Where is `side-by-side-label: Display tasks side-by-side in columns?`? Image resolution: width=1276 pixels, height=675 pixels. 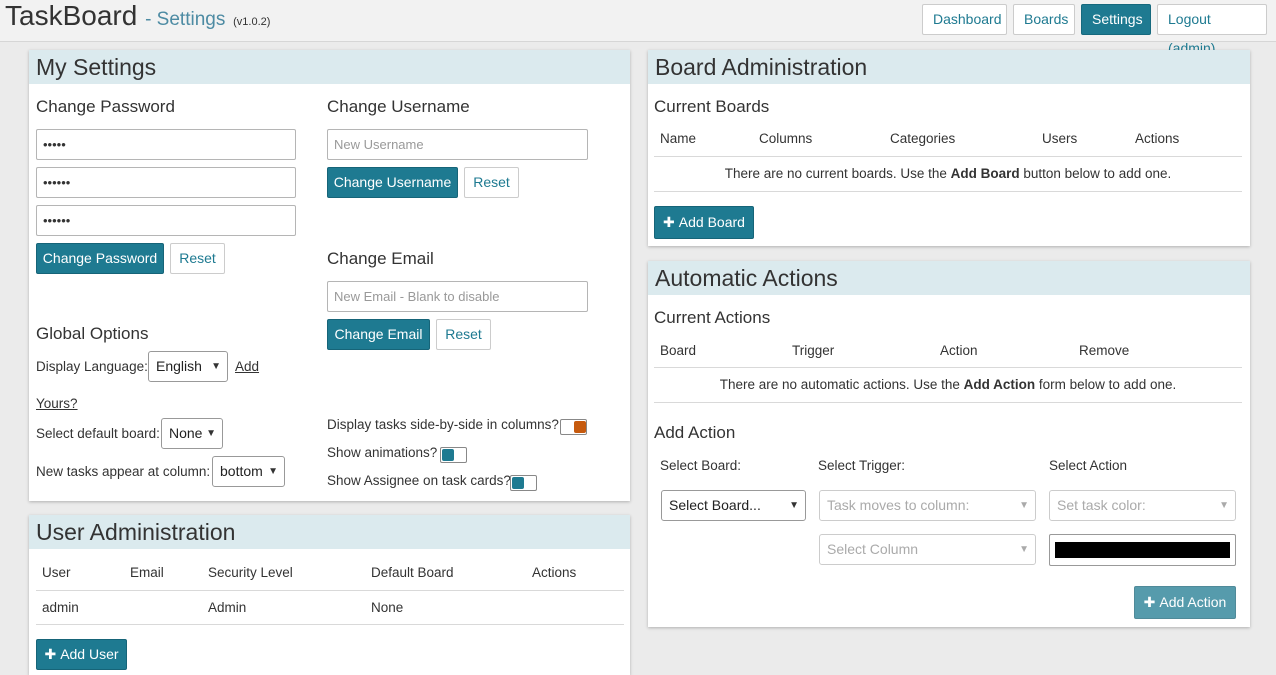
side-by-side-label: Display tasks side-by-side in columns? is located at coordinates (443, 424).